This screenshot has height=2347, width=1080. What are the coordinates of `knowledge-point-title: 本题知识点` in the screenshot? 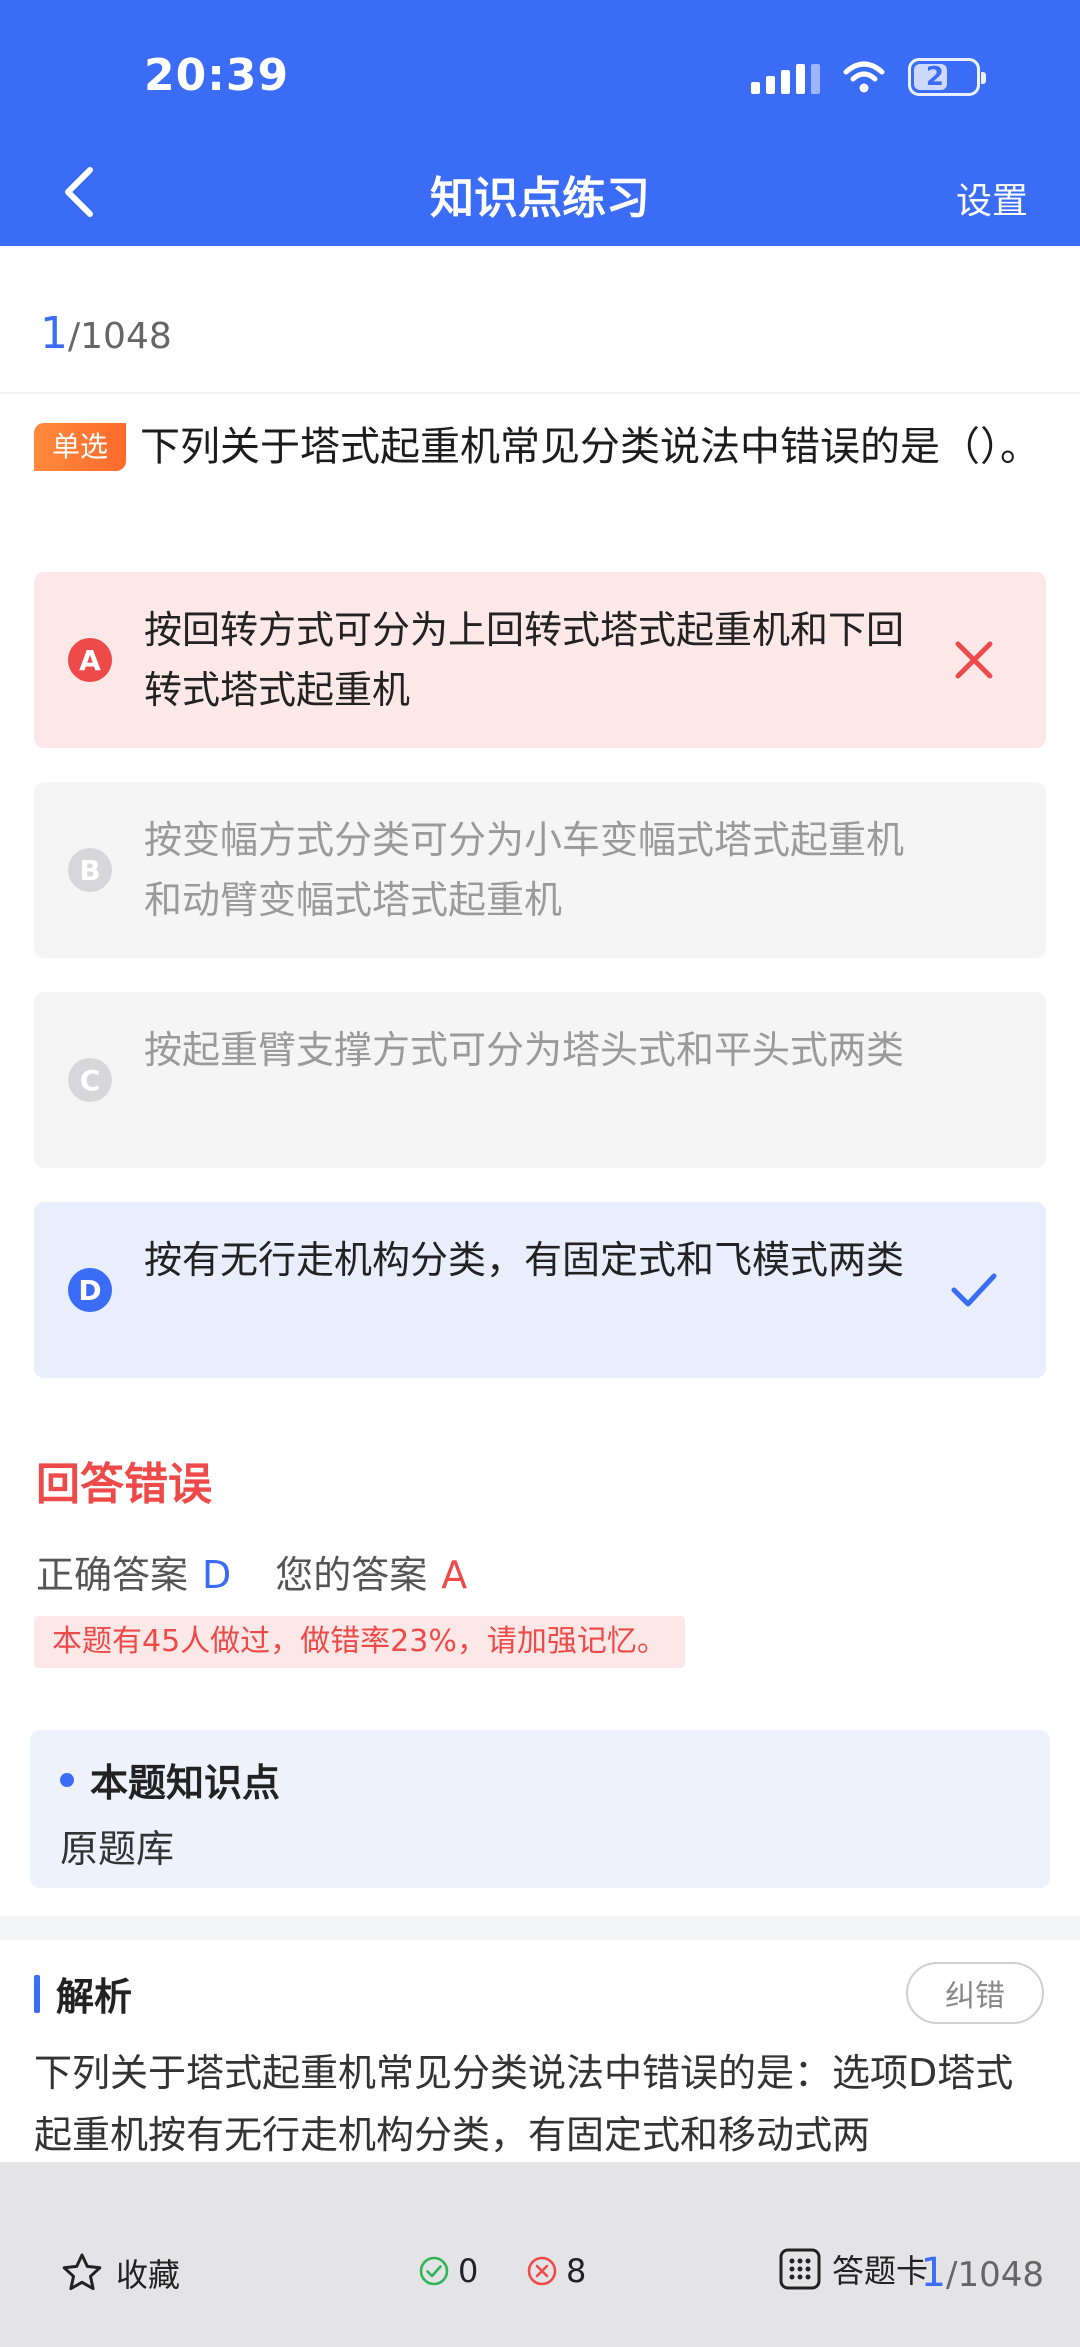 It's located at (170, 1779).